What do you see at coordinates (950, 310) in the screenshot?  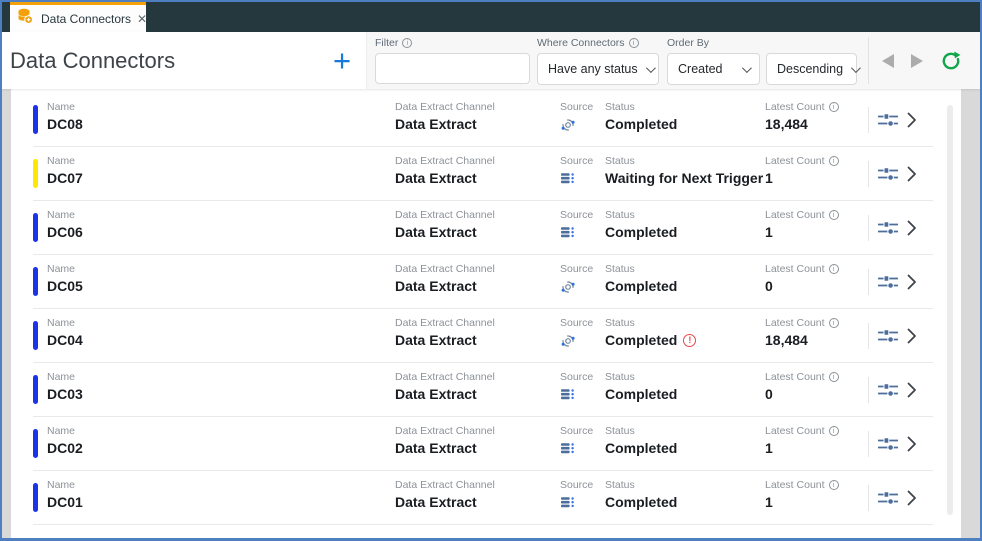 I see `scrollbar-thumb` at bounding box center [950, 310].